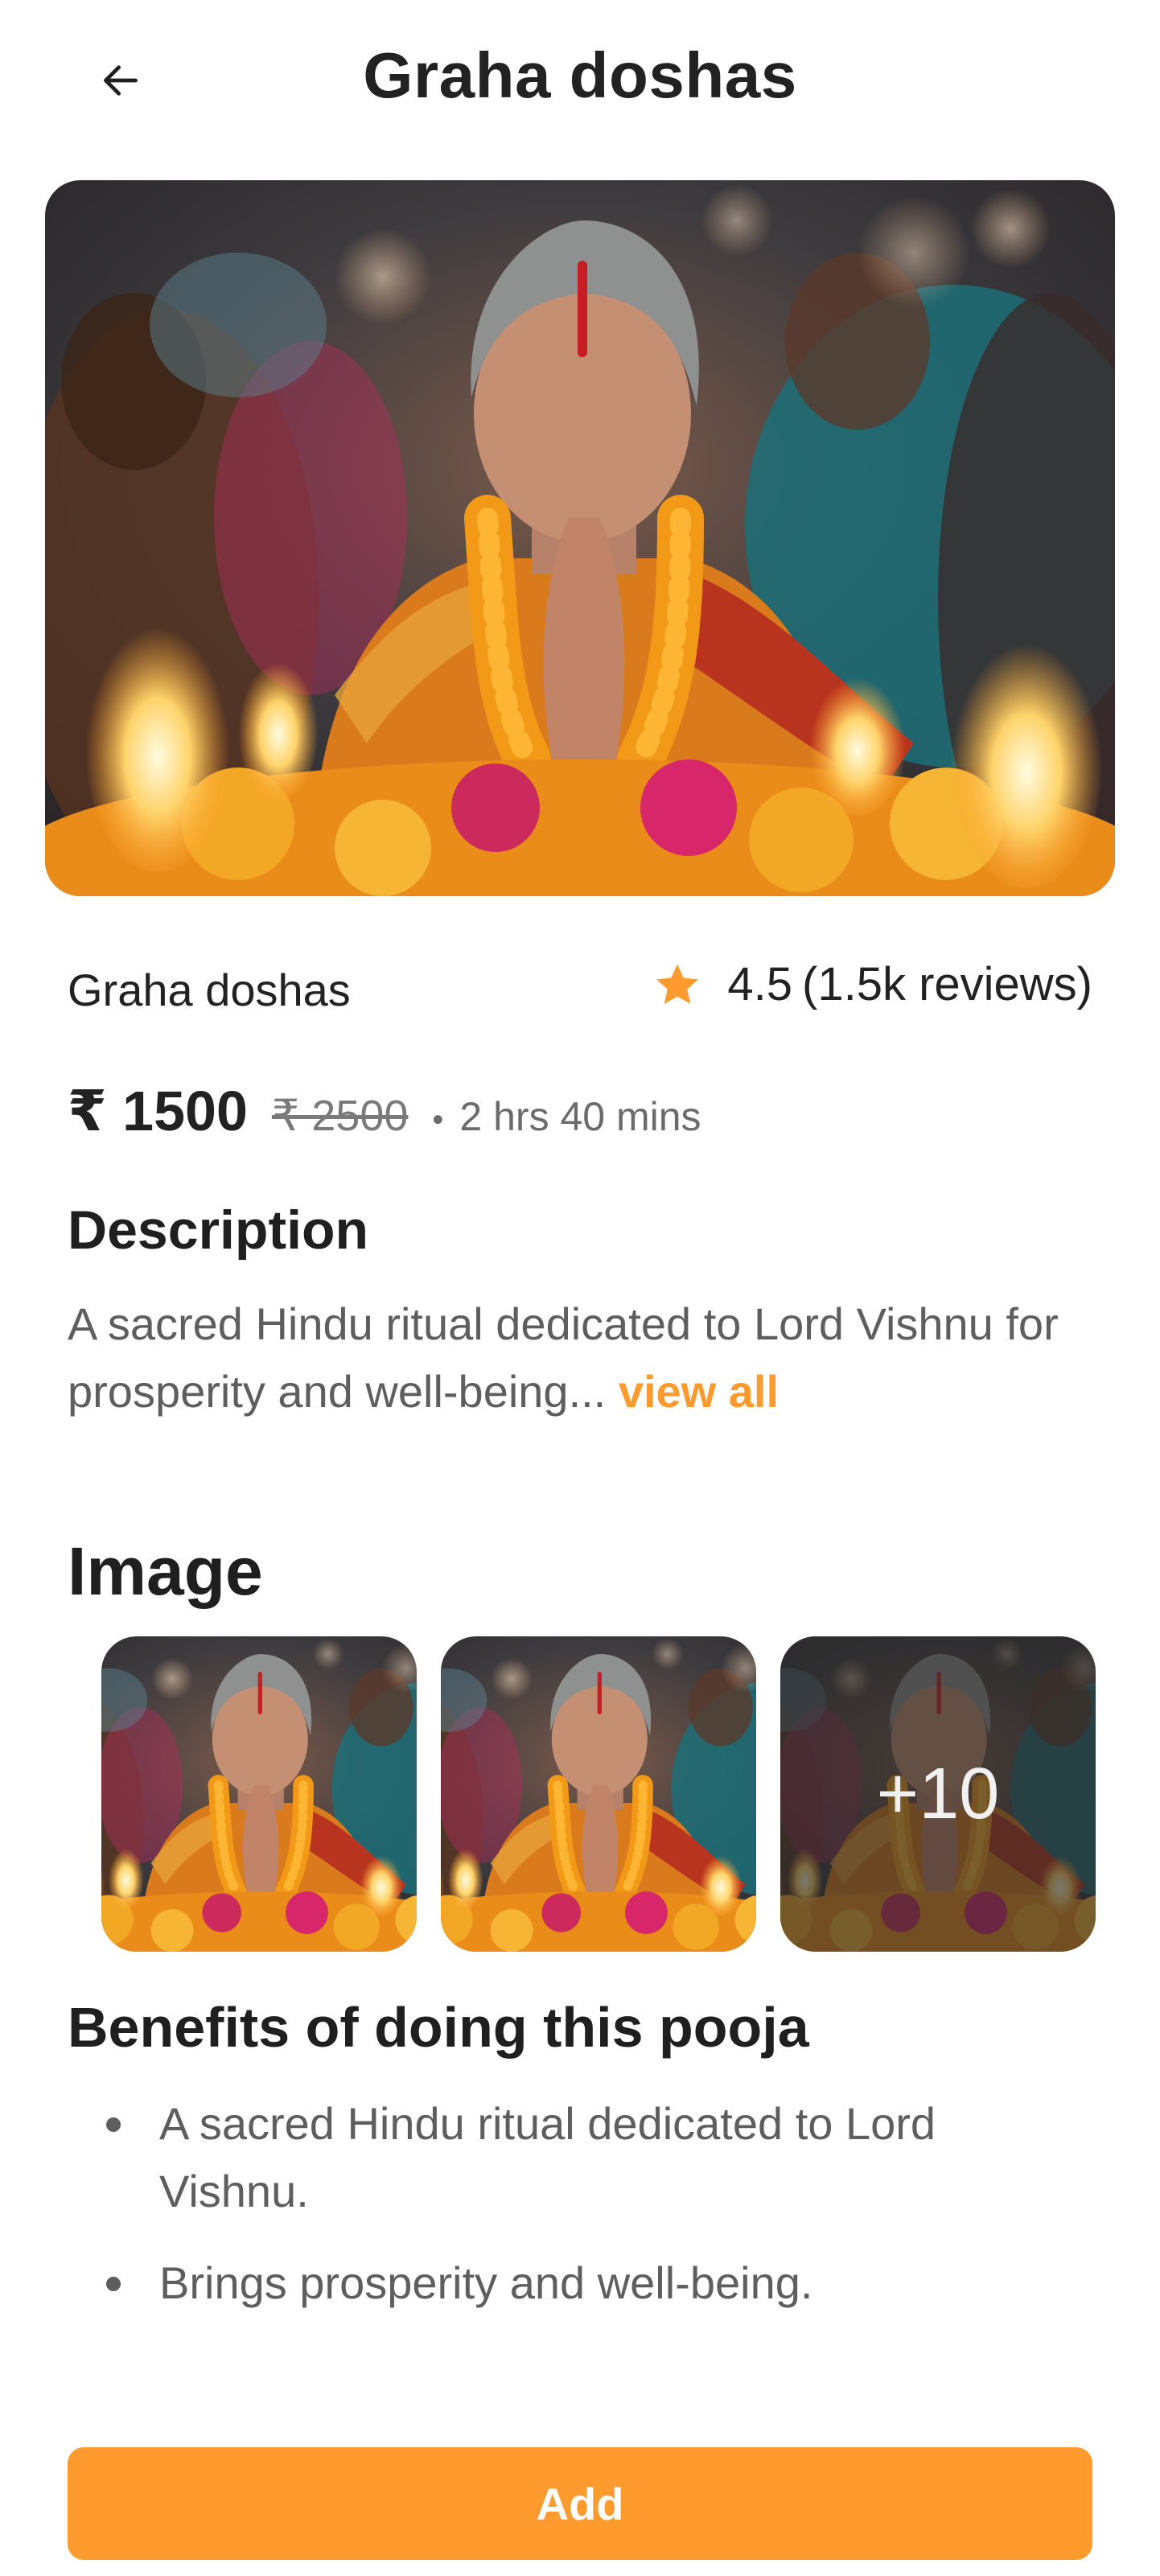 This screenshot has width=1160, height=2576. Describe the element at coordinates (677, 984) in the screenshot. I see `star-icon` at that location.